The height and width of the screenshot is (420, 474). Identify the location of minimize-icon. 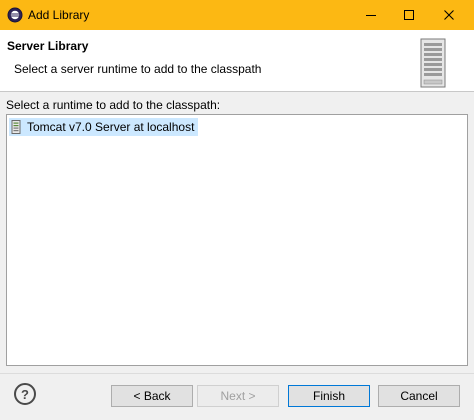
(371, 15).